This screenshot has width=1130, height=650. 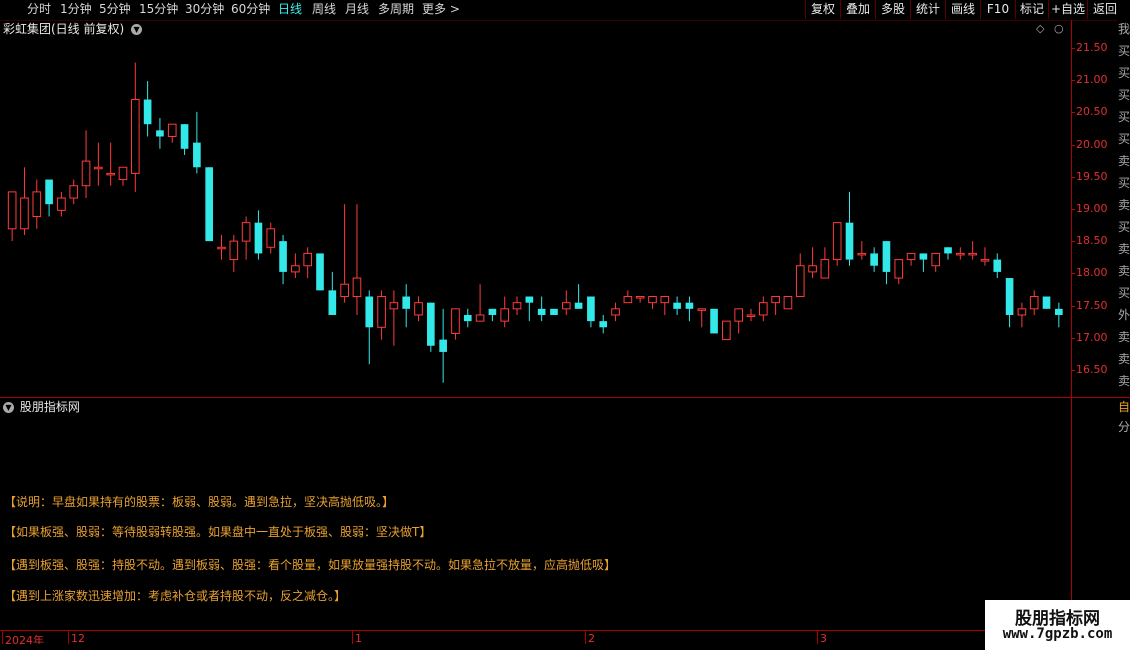 What do you see at coordinates (927, 9) in the screenshot?
I see `statistics-button: 统计` at bounding box center [927, 9].